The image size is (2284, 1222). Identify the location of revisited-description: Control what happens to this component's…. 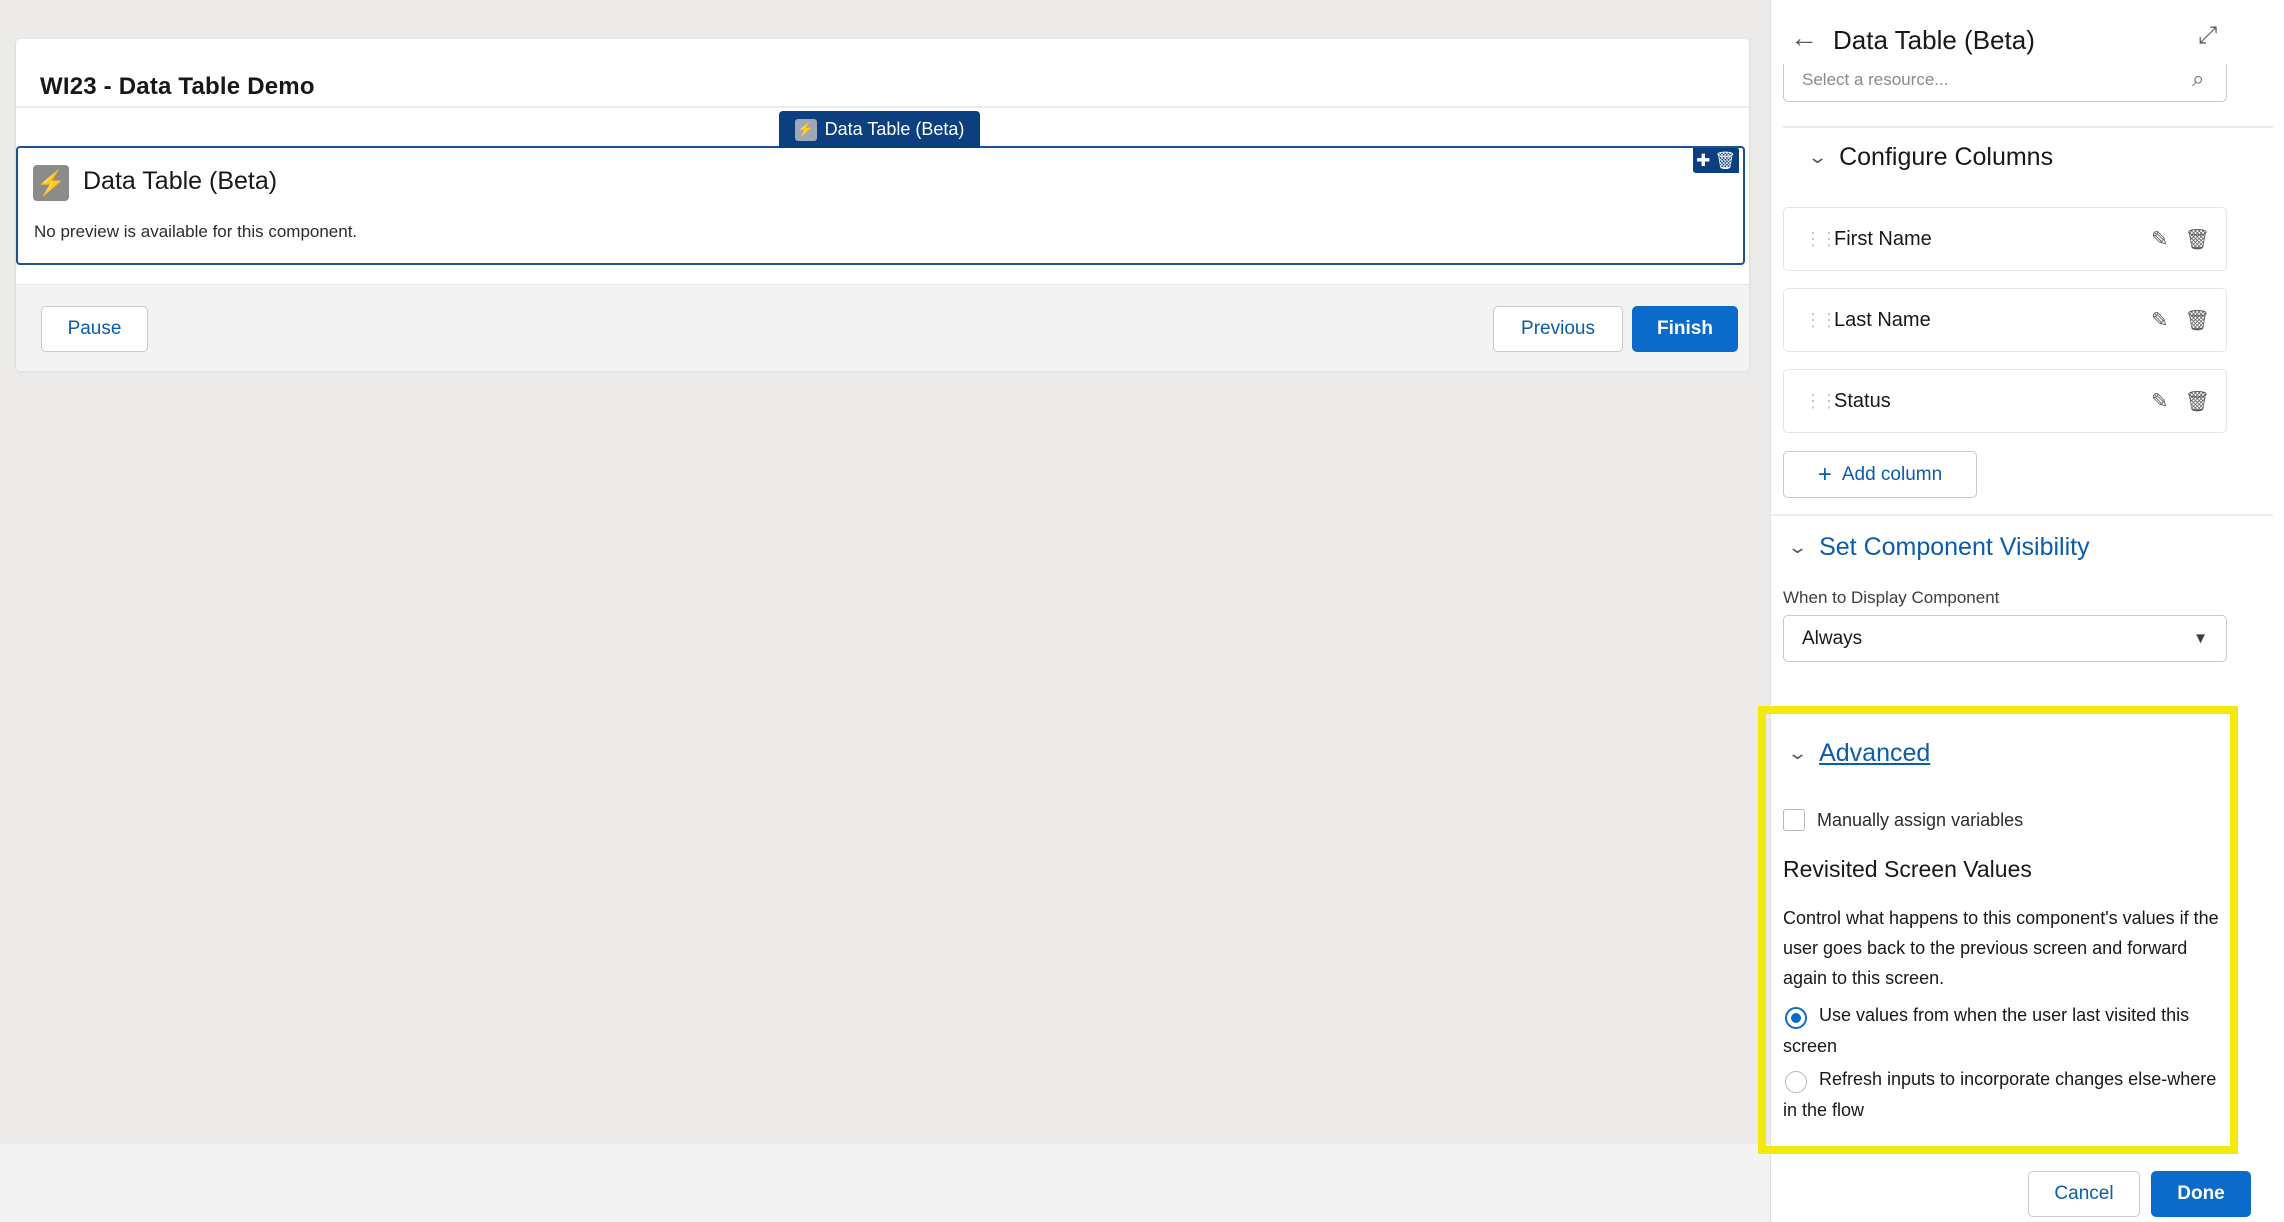
(2001, 948).